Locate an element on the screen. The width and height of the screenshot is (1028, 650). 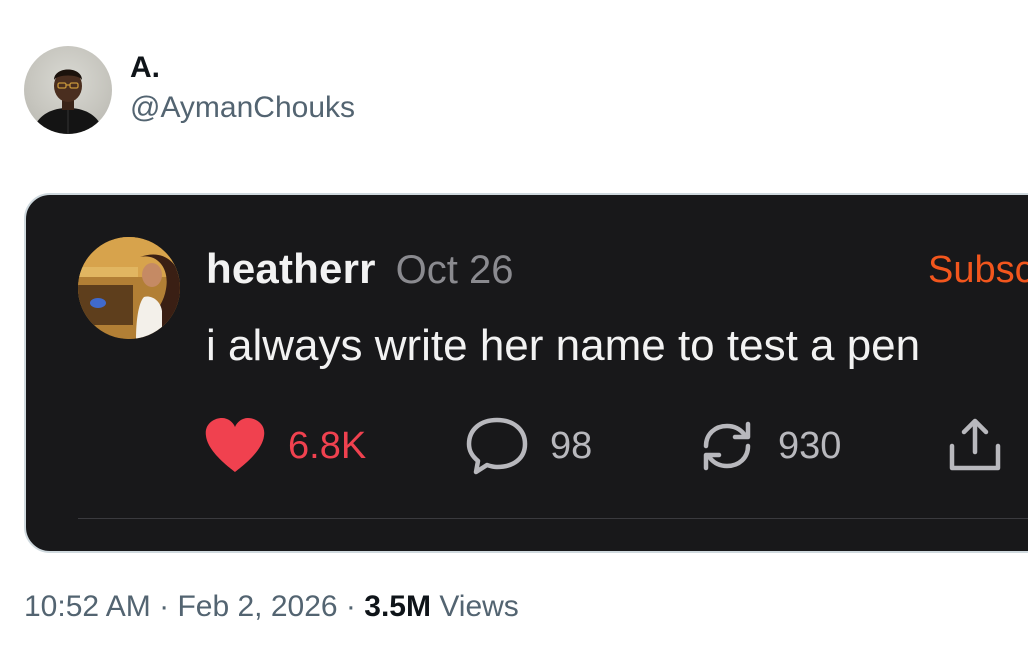
embedded-post-text: i always write her name to test a pen is located at coordinates (563, 345).